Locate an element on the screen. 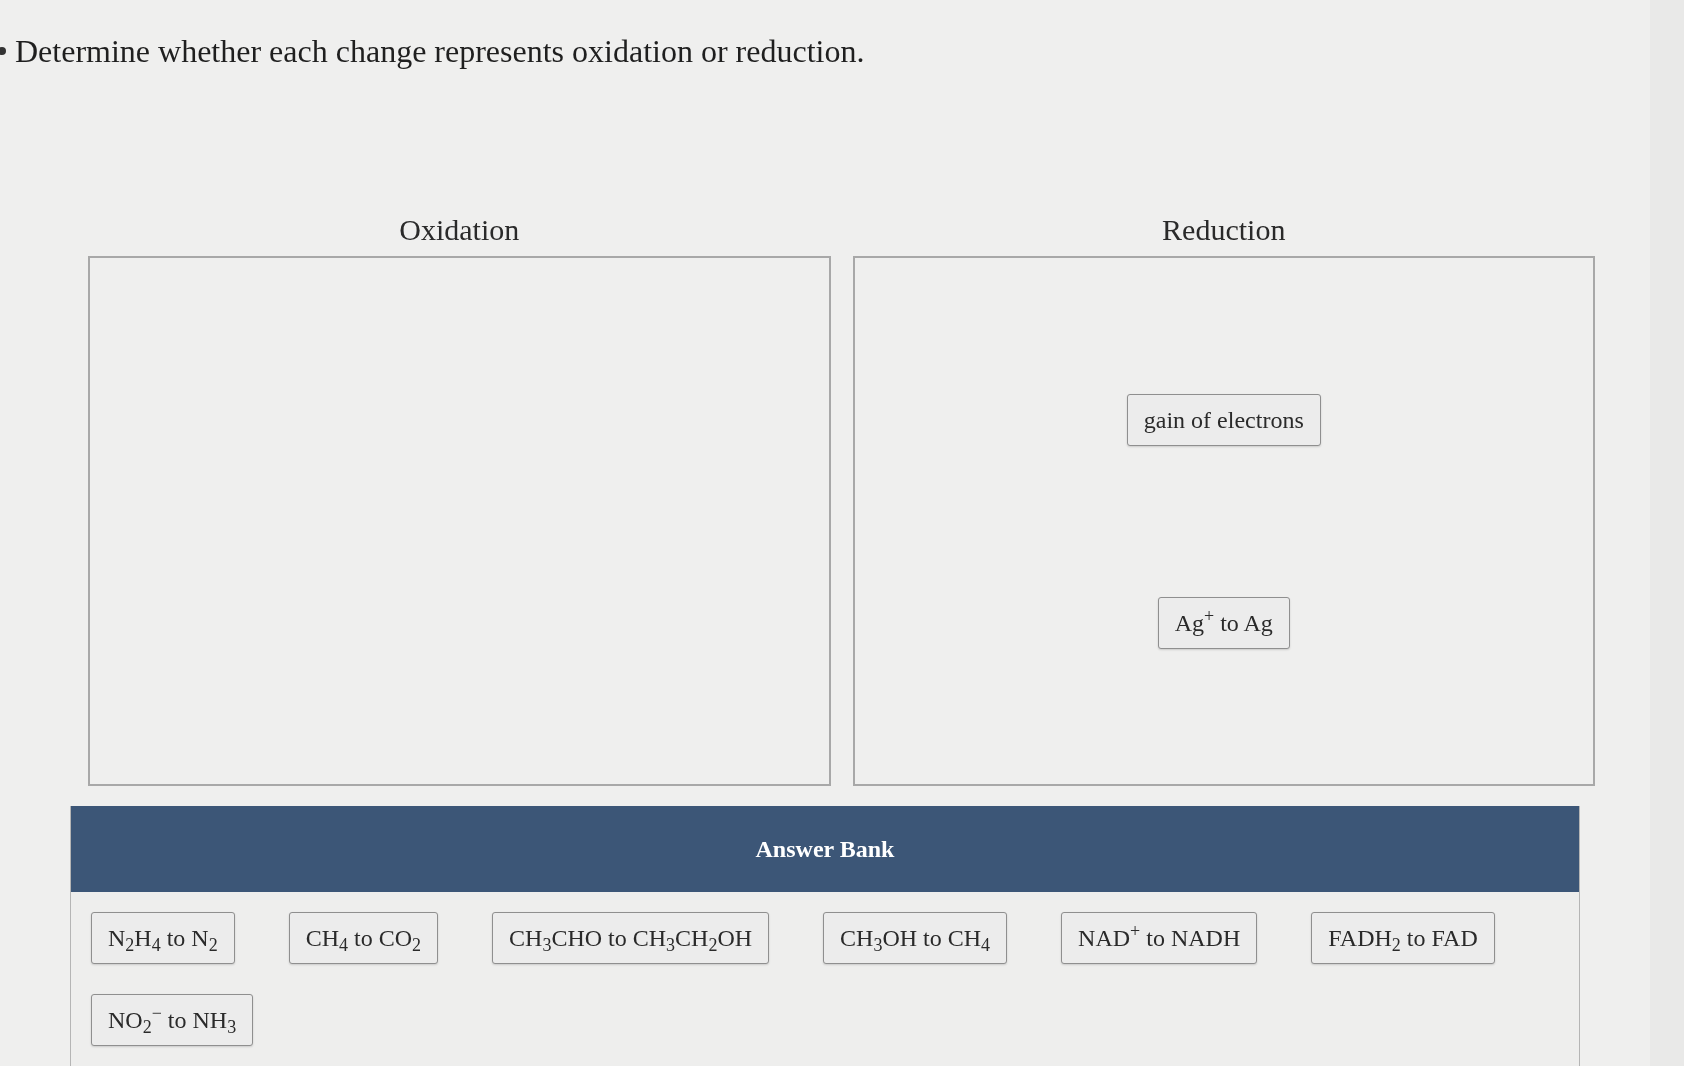  answer-tile: gain of electrons is located at coordinates (1223, 419).